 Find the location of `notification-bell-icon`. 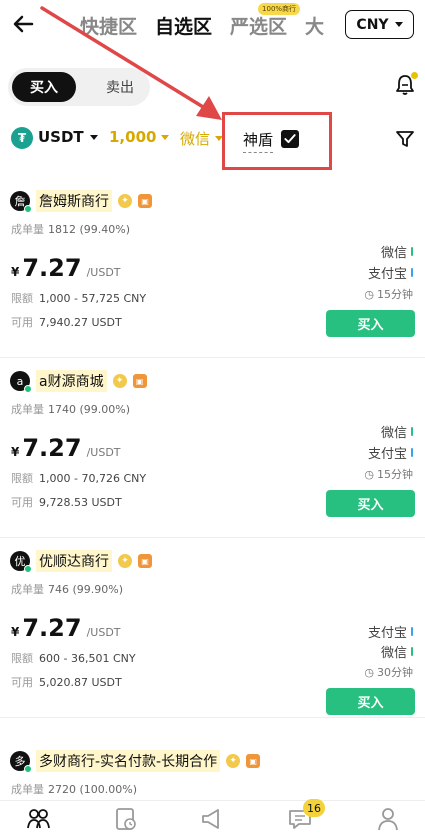

notification-bell-icon is located at coordinates (405, 85).